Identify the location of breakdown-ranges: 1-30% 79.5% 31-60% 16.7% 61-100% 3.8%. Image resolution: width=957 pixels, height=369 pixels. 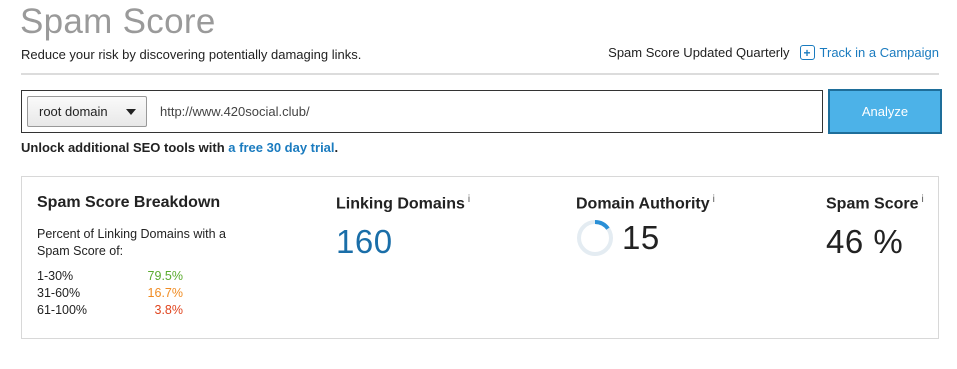
(142, 293).